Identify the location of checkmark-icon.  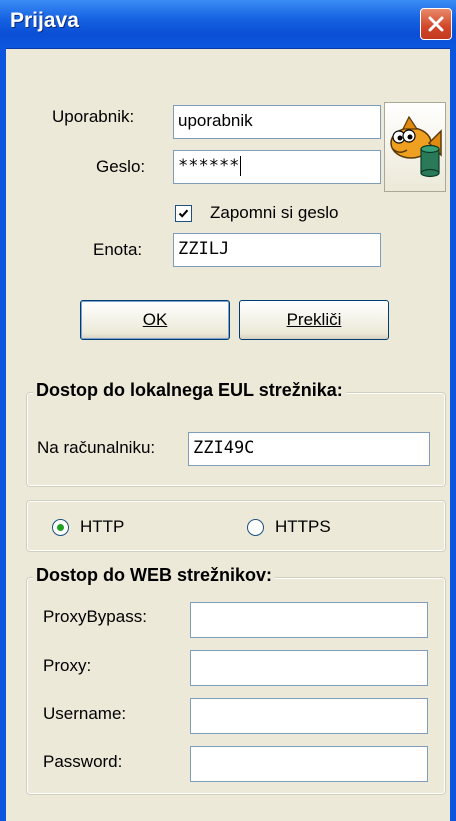
(183, 213).